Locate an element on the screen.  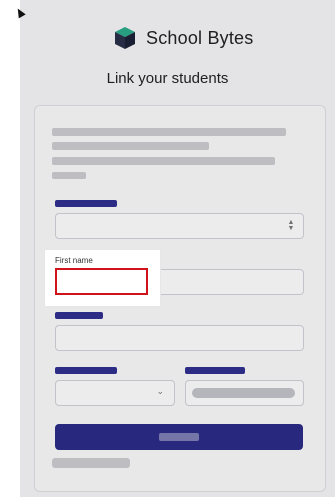
chevron-down-icon: ⌄ is located at coordinates (160, 391).